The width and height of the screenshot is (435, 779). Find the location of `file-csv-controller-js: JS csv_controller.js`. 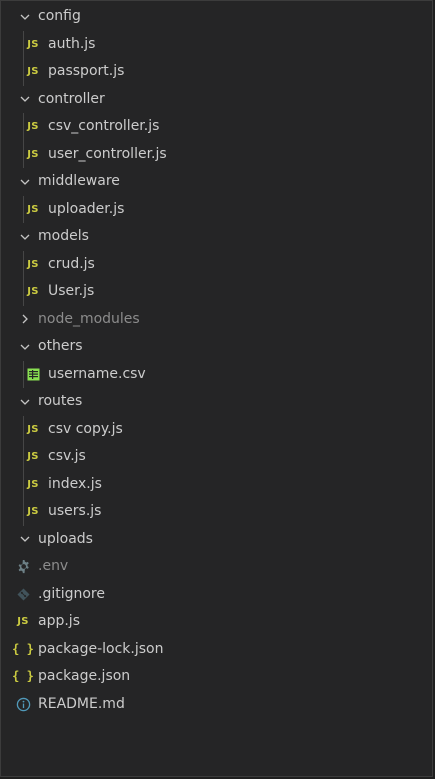

file-csv-controller-js: JS csv_controller.js is located at coordinates (216, 127).